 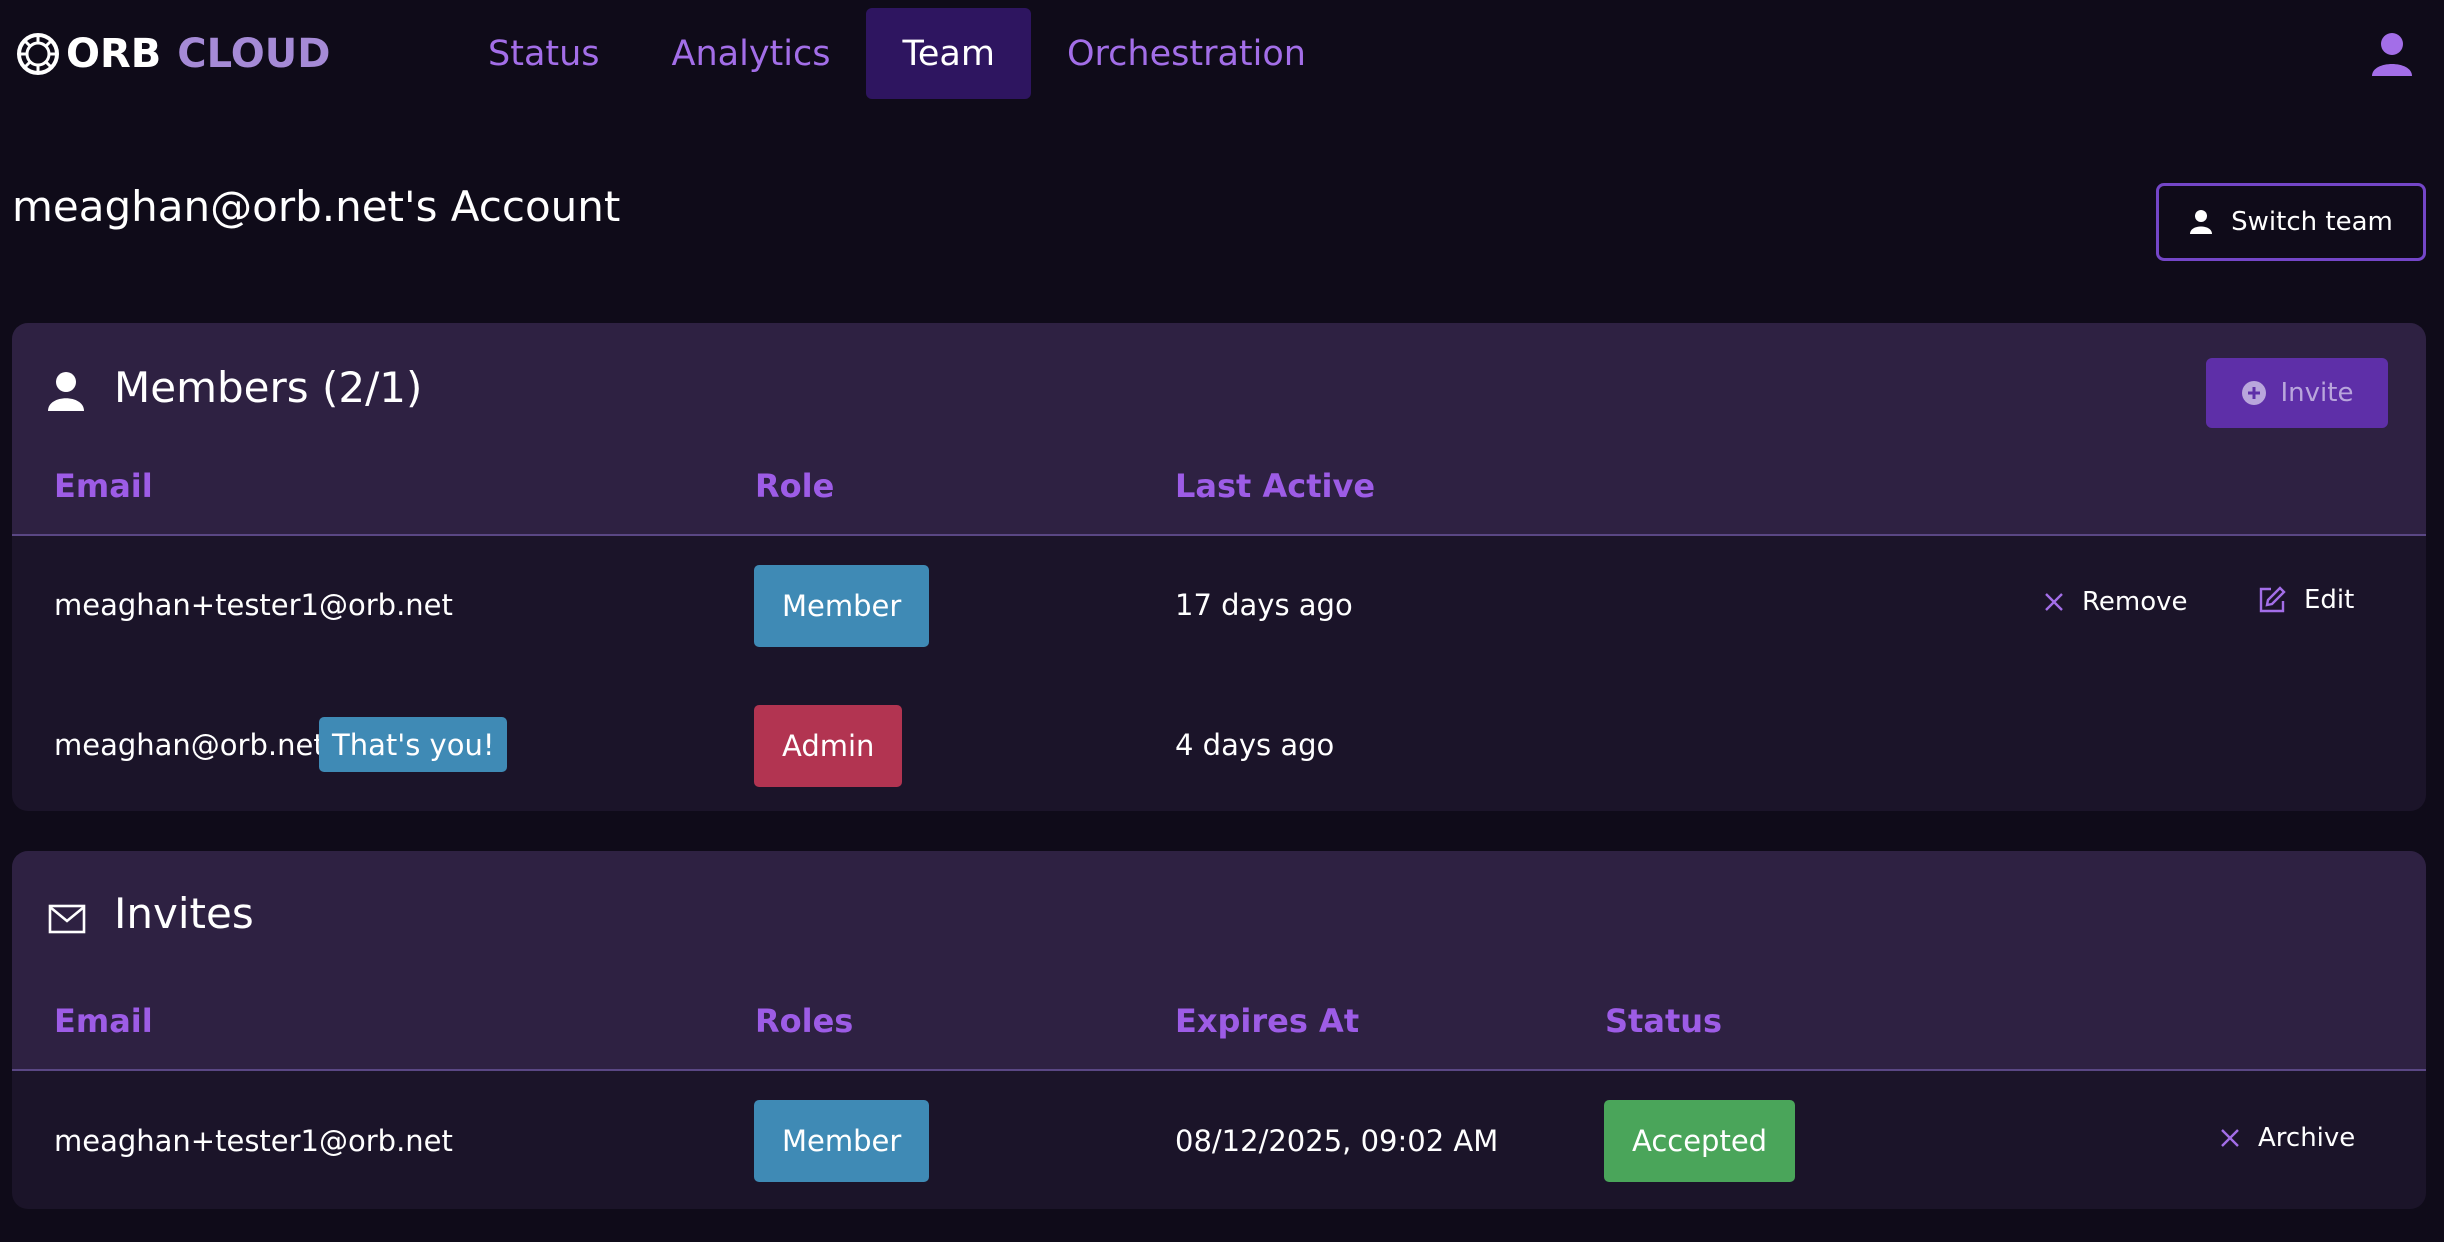 What do you see at coordinates (1700, 1141) in the screenshot?
I see `status-badge: Accepted` at bounding box center [1700, 1141].